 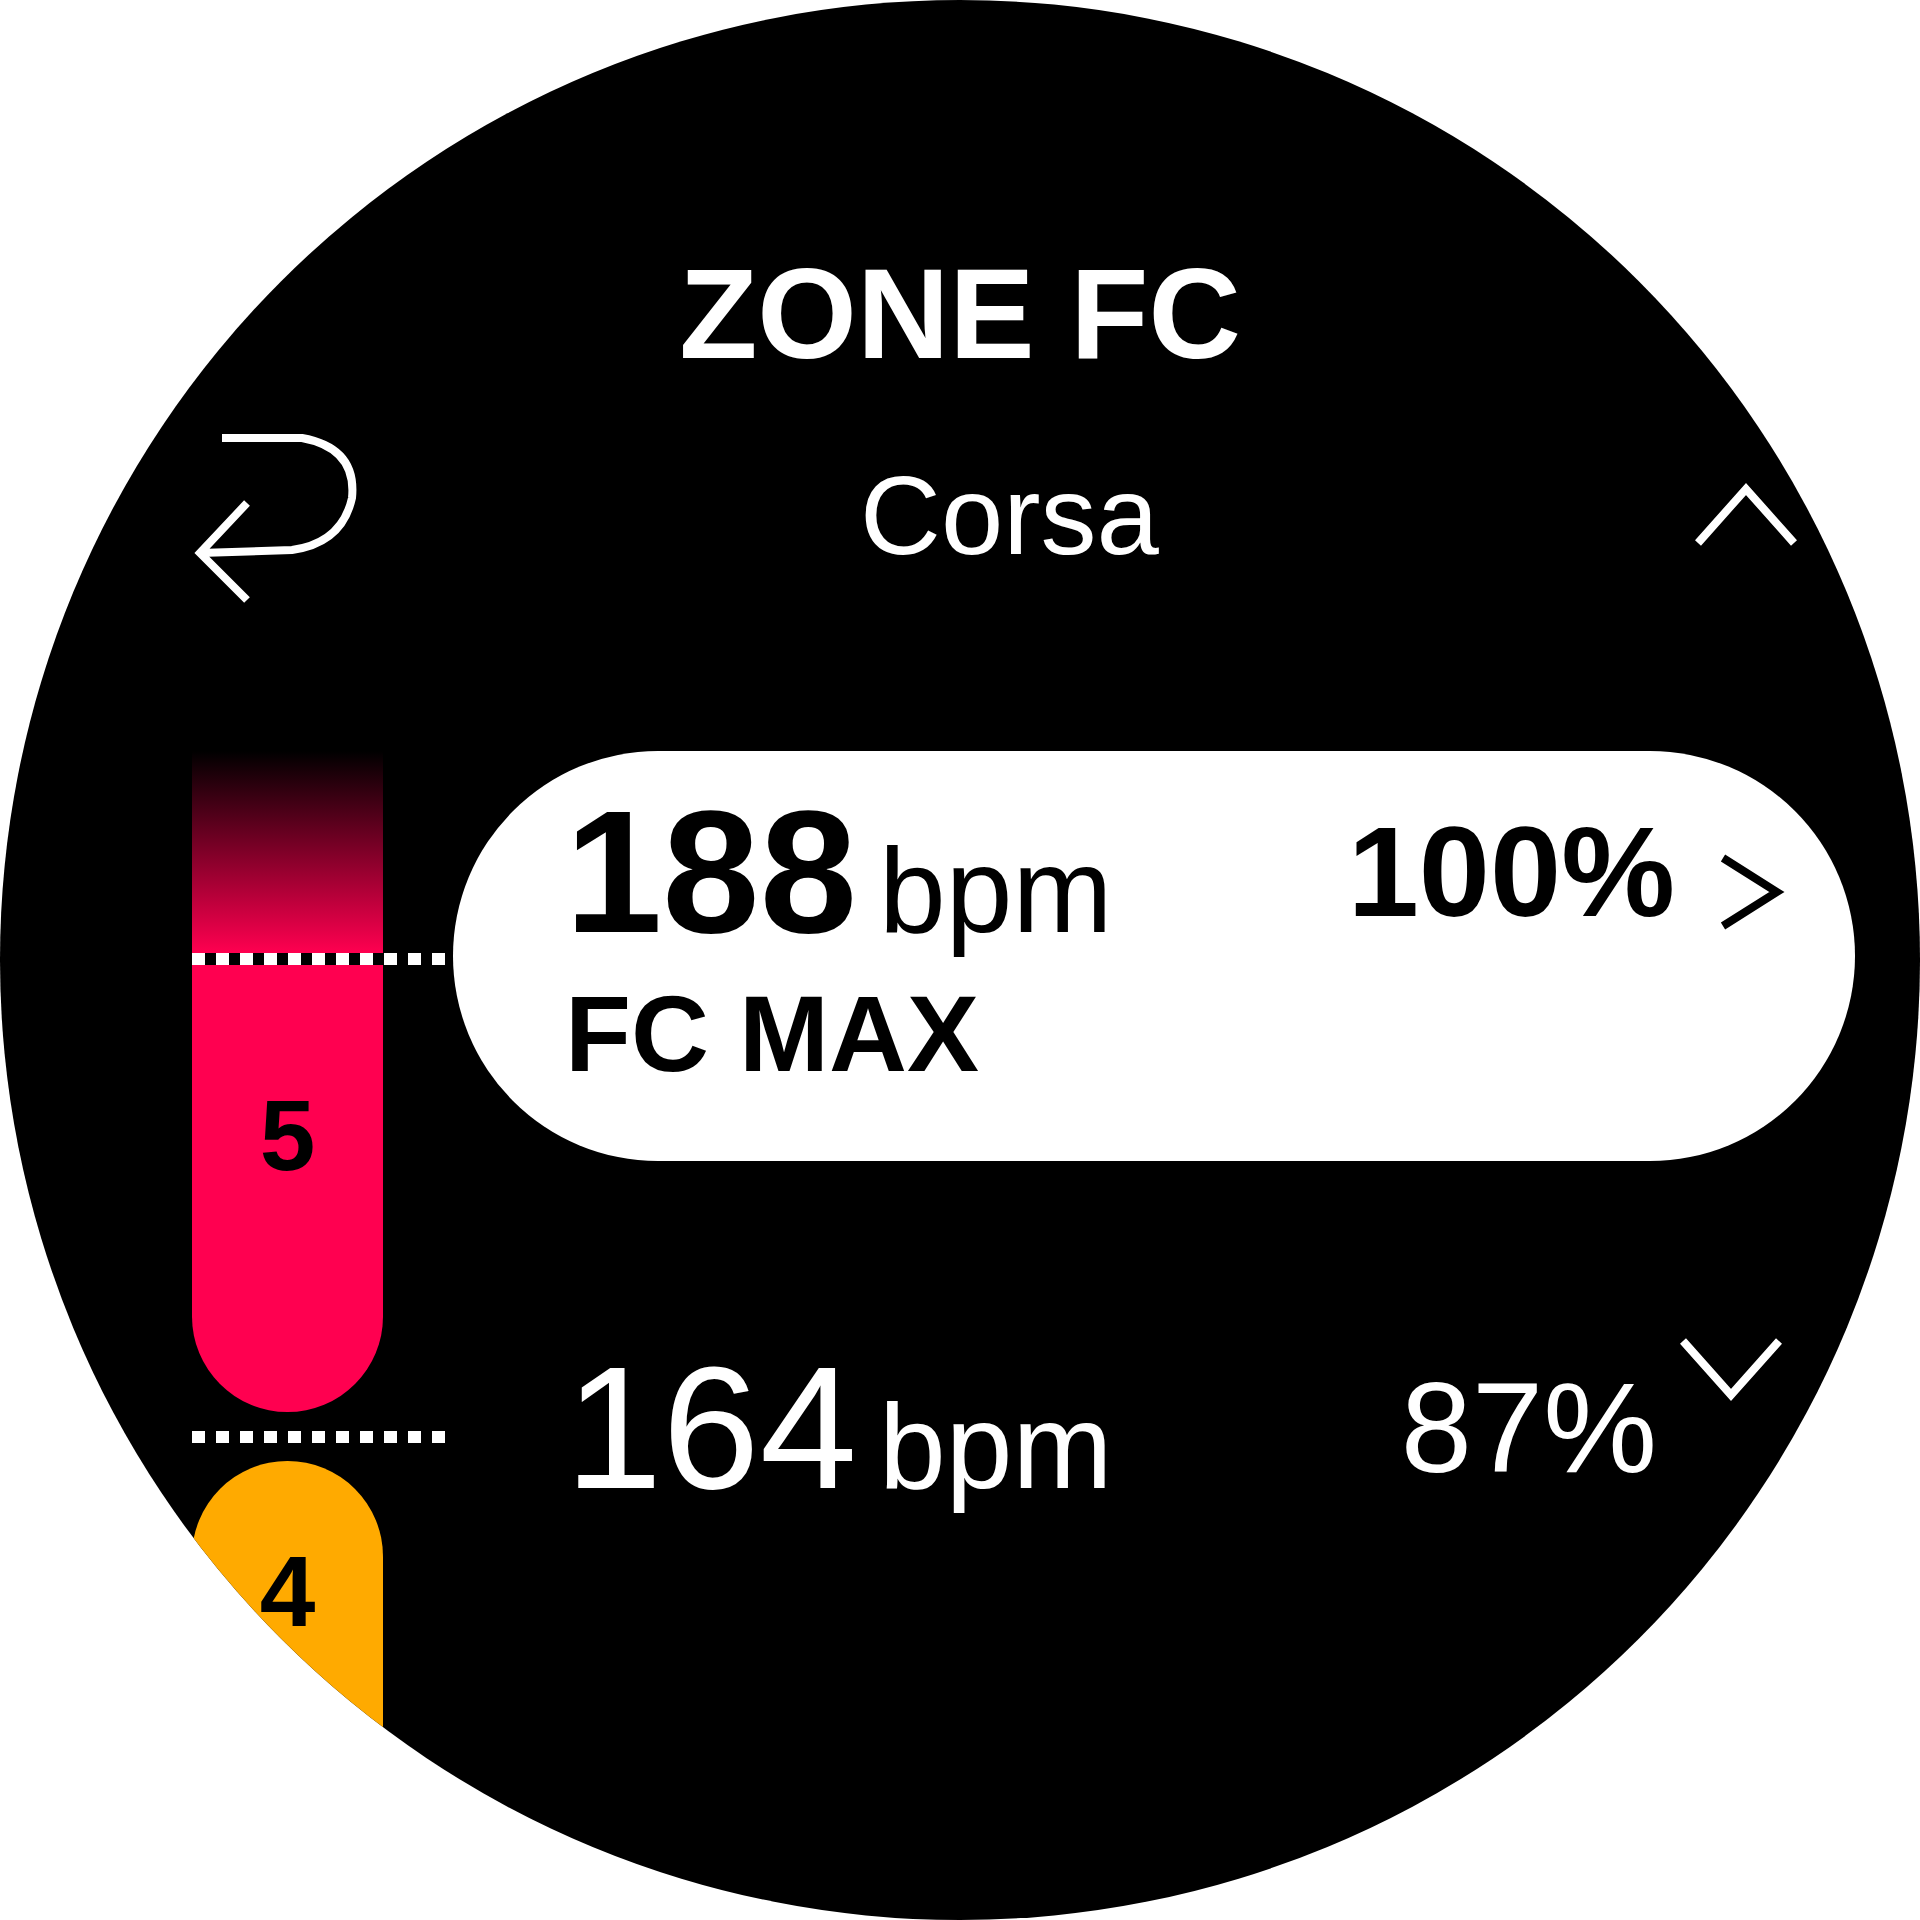 What do you see at coordinates (287, 1135) in the screenshot?
I see `zone-number: 5` at bounding box center [287, 1135].